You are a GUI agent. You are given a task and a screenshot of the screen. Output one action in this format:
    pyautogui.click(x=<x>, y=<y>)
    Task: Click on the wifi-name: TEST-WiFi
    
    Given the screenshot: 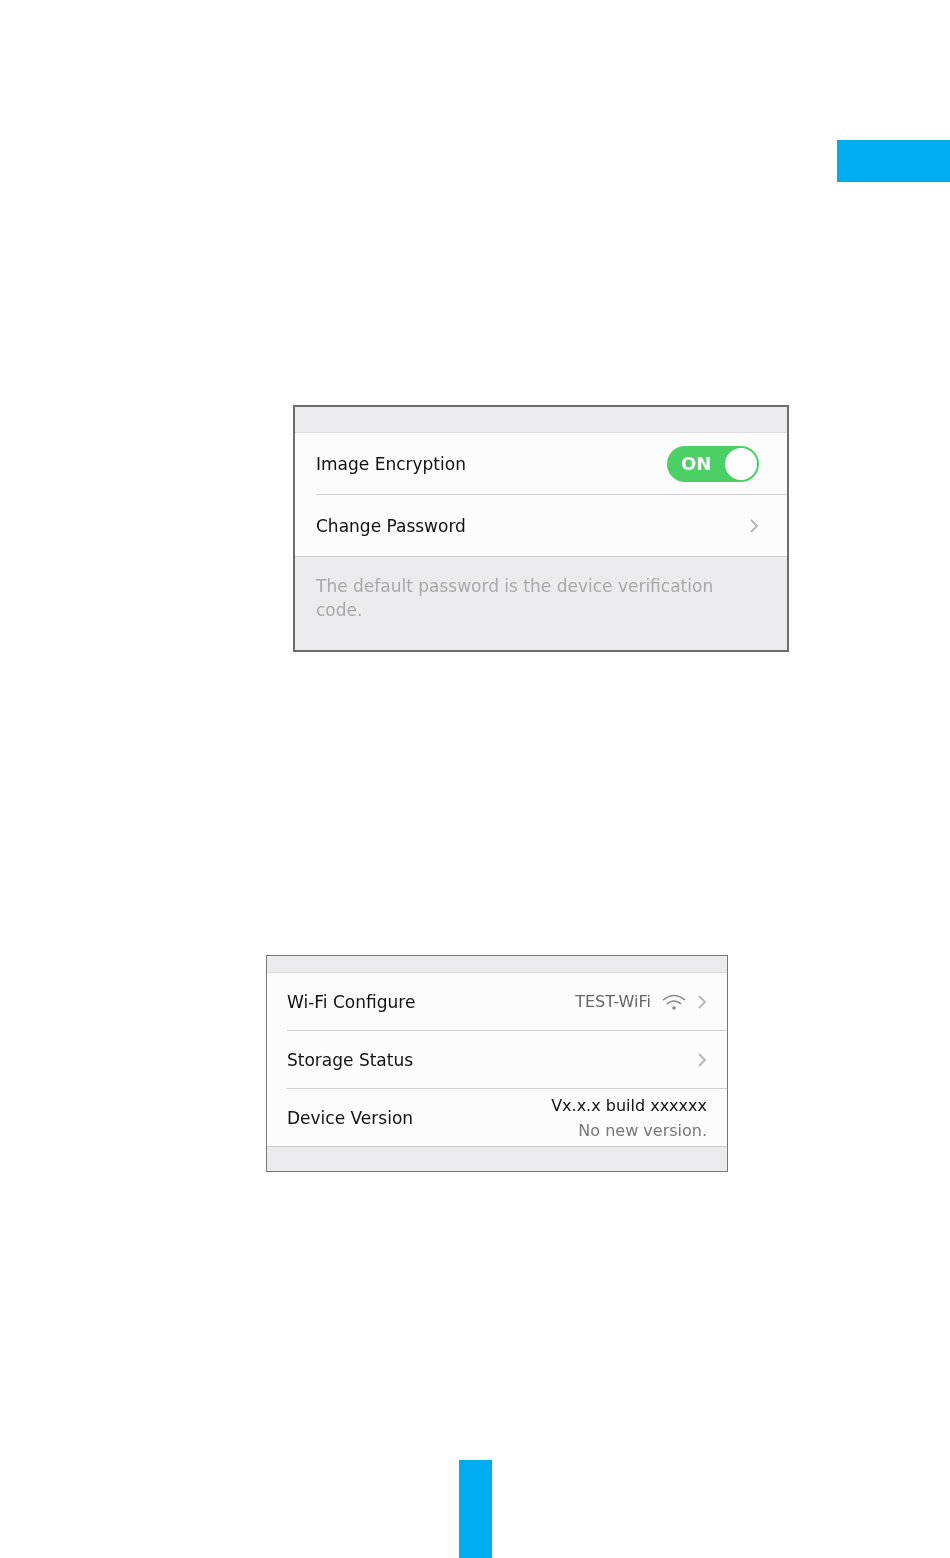 What is the action you would take?
    pyautogui.click(x=613, y=1001)
    